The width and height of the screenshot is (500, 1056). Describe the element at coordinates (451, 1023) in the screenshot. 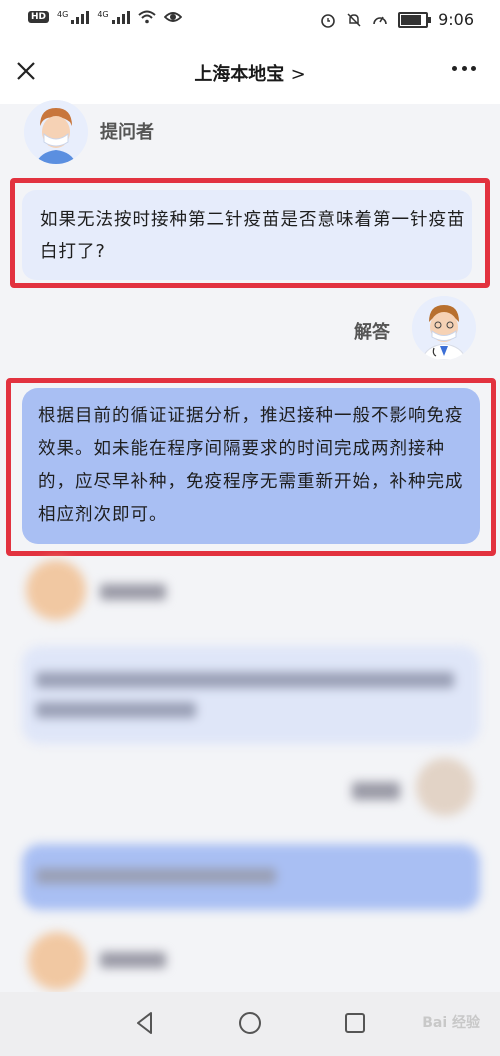

I see `watermark: Bai 经验` at that location.